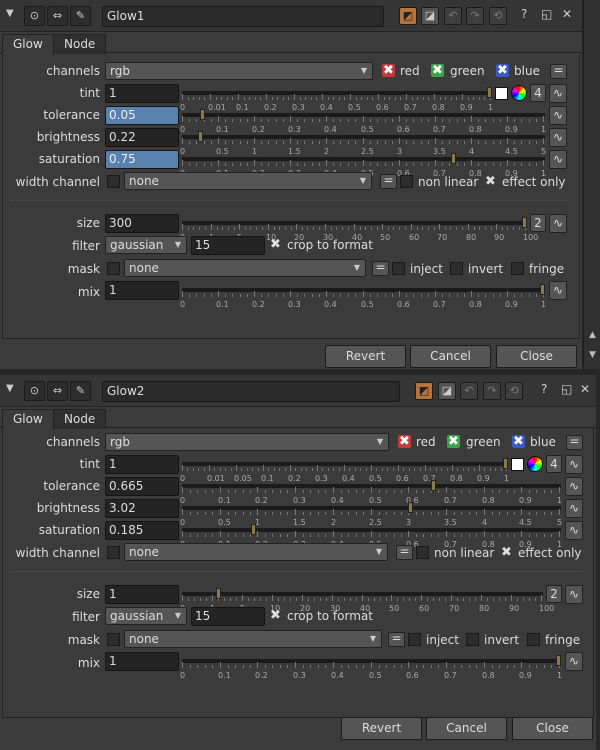  What do you see at coordinates (142, 486) in the screenshot?
I see `tolerance-input: 0.665` at bounding box center [142, 486].